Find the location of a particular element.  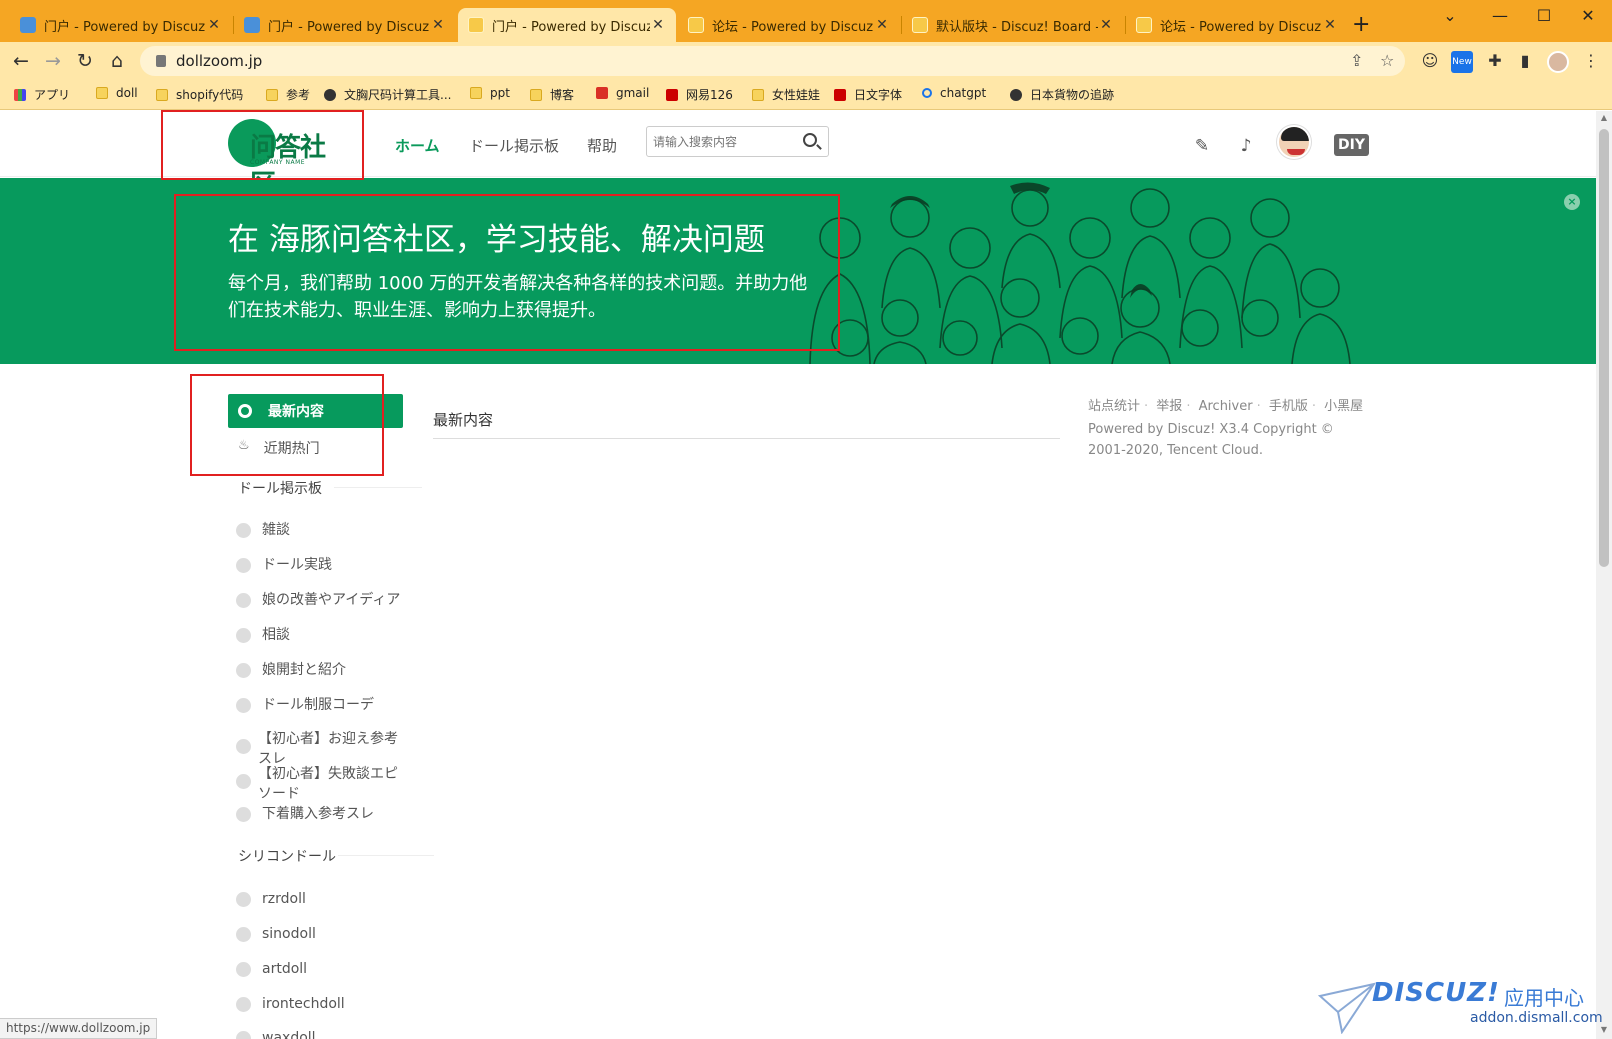

new-extension-badge: New is located at coordinates (1462, 62).